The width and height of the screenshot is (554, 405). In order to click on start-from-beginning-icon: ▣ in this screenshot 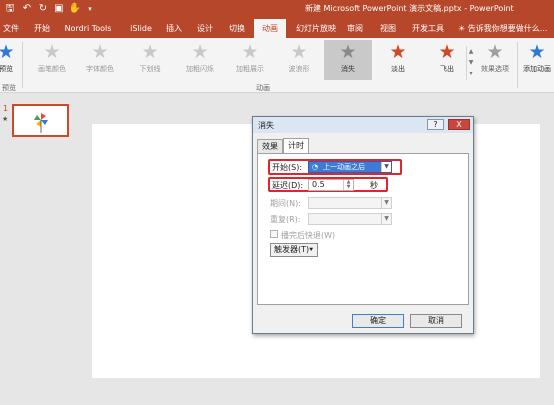, I will do `click(59, 9)`.